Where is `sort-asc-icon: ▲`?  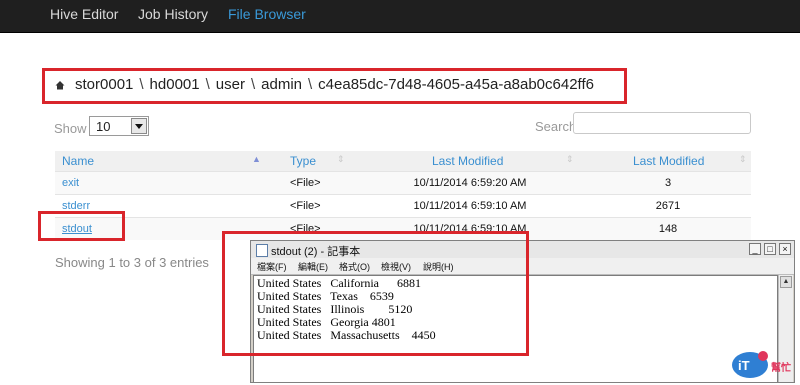 sort-asc-icon: ▲ is located at coordinates (256, 159).